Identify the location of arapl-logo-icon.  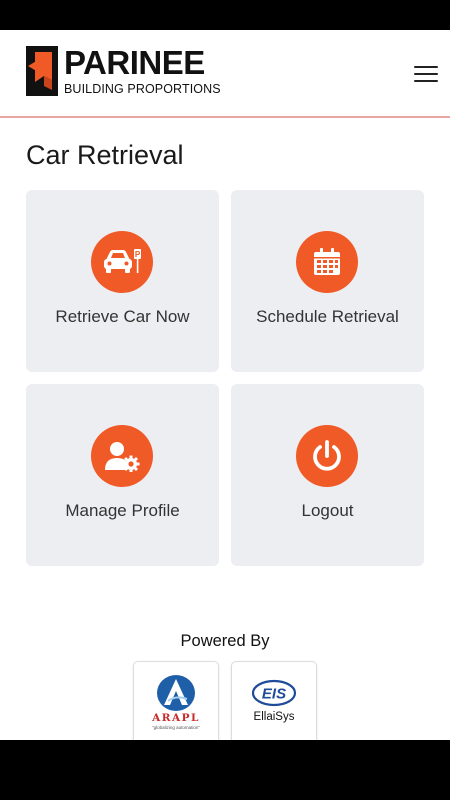
(176, 693).